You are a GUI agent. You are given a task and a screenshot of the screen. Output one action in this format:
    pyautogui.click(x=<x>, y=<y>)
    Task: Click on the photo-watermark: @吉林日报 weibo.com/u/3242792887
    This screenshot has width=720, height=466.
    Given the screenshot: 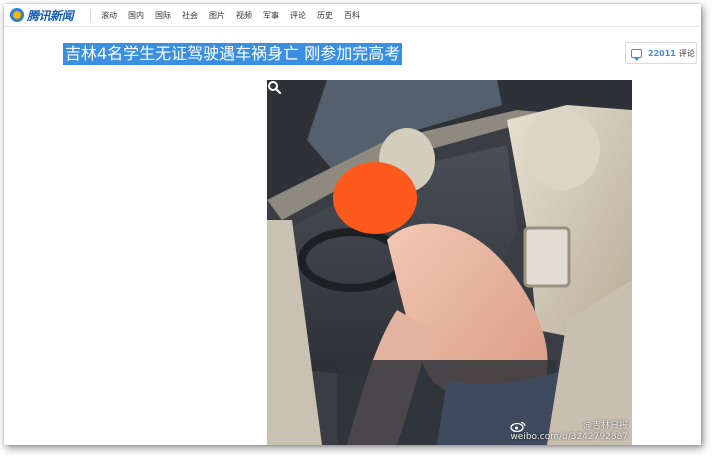 What is the action you would take?
    pyautogui.click(x=569, y=432)
    